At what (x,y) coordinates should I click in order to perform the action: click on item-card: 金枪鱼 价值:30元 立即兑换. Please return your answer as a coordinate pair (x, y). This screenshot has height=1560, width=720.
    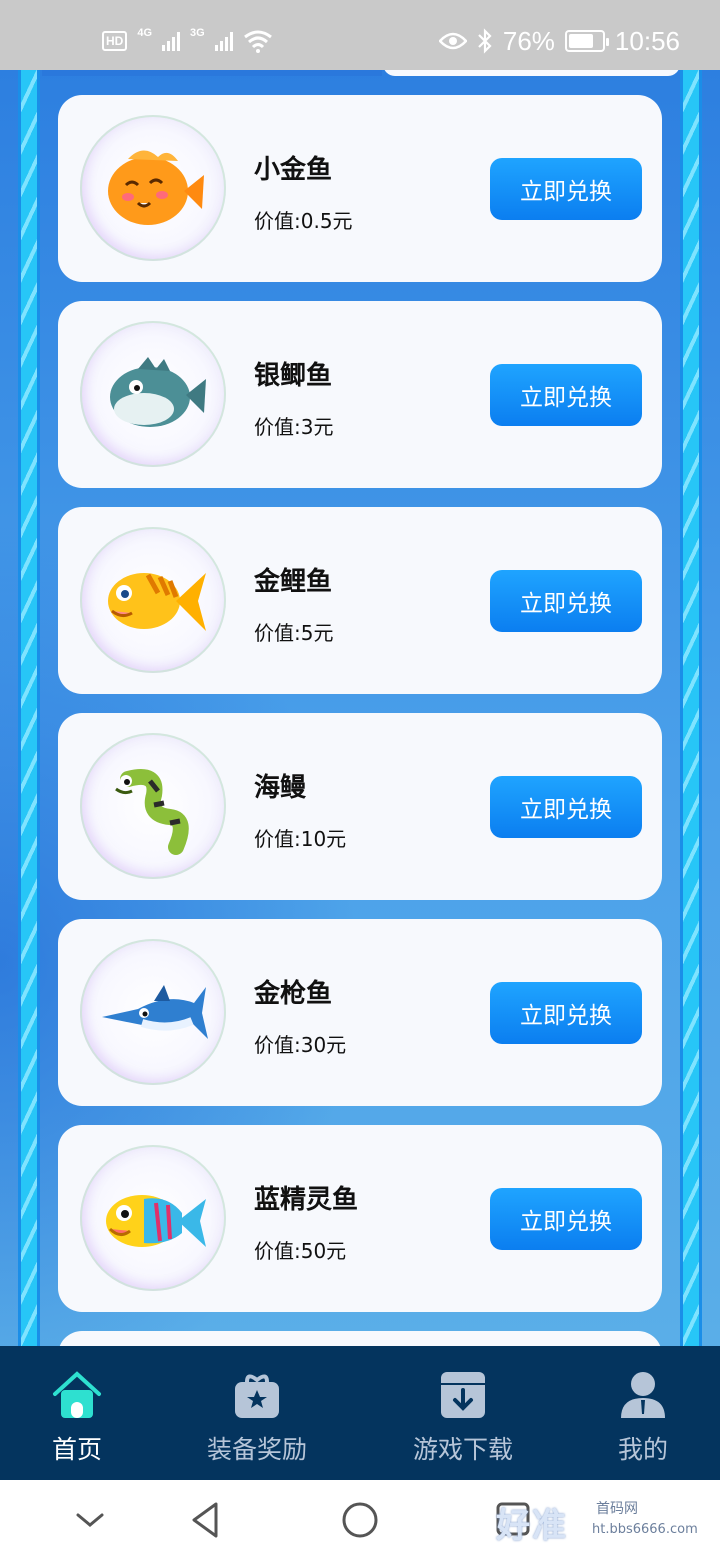
    Looking at the image, I should click on (360, 1012).